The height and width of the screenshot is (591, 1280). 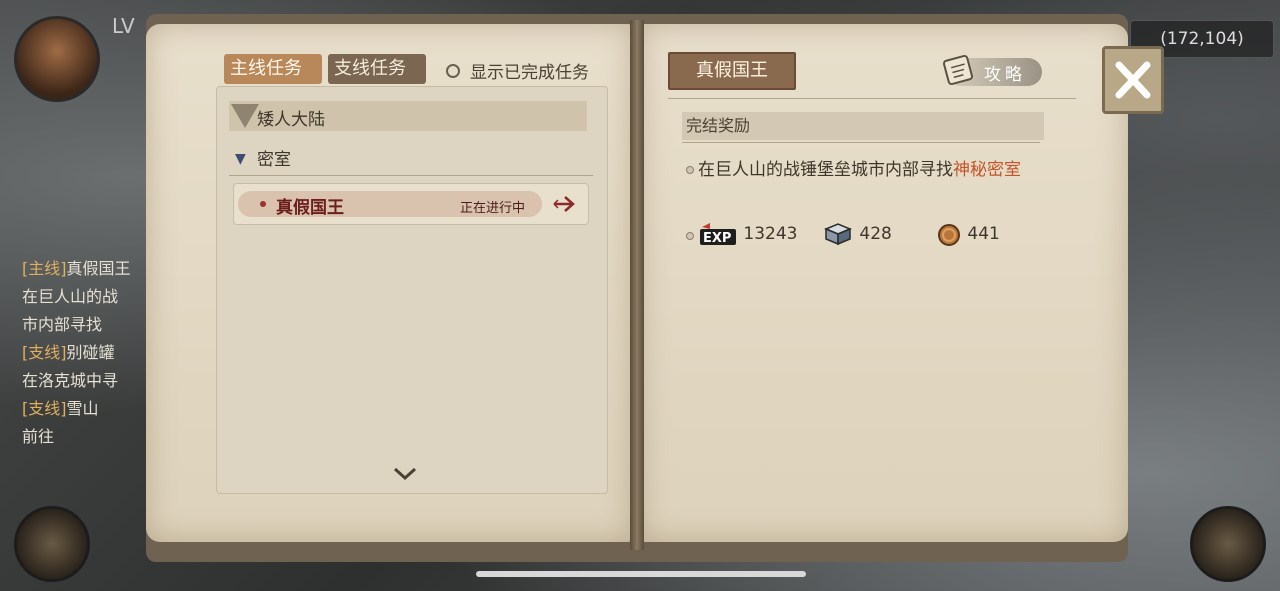 I want to click on quest-list-item: 真假国王 正在进行中, so click(x=411, y=204).